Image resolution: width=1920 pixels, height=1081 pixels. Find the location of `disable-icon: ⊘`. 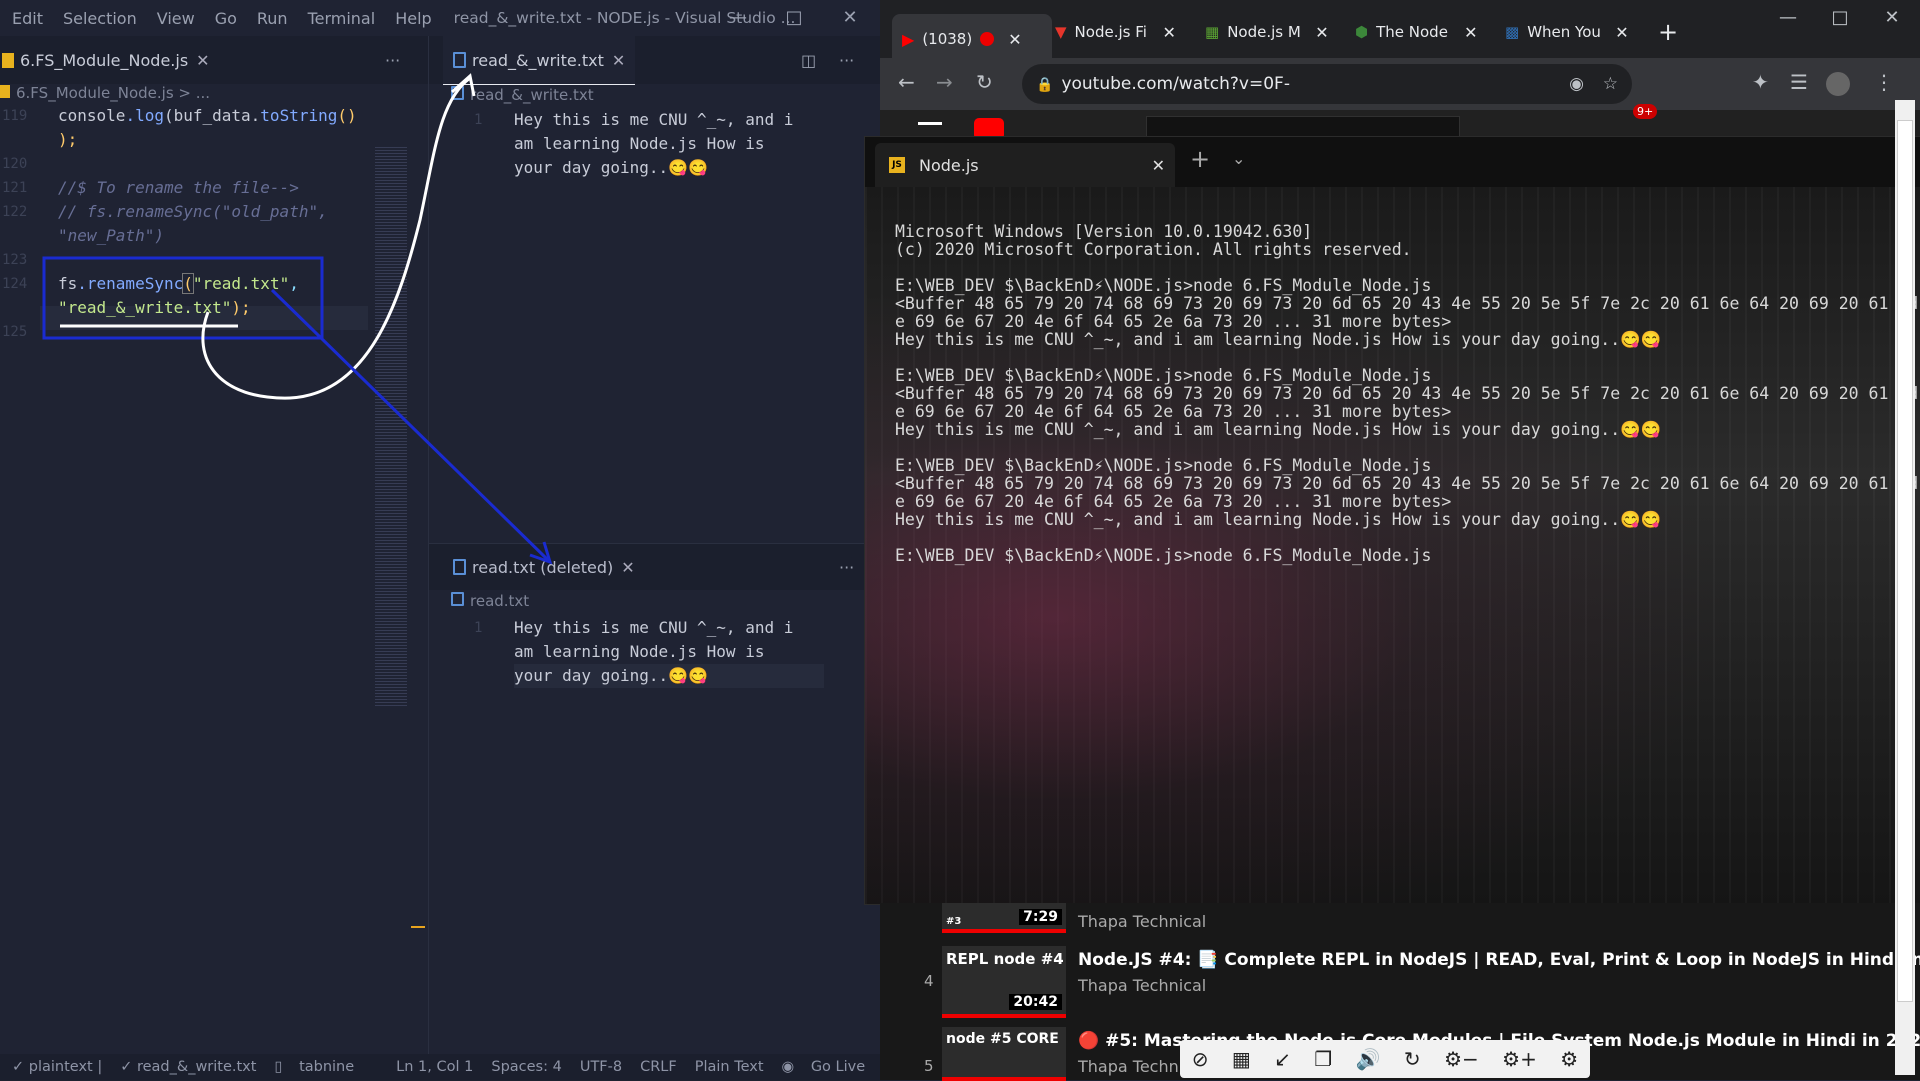

disable-icon: ⊘ is located at coordinates (1200, 1059).